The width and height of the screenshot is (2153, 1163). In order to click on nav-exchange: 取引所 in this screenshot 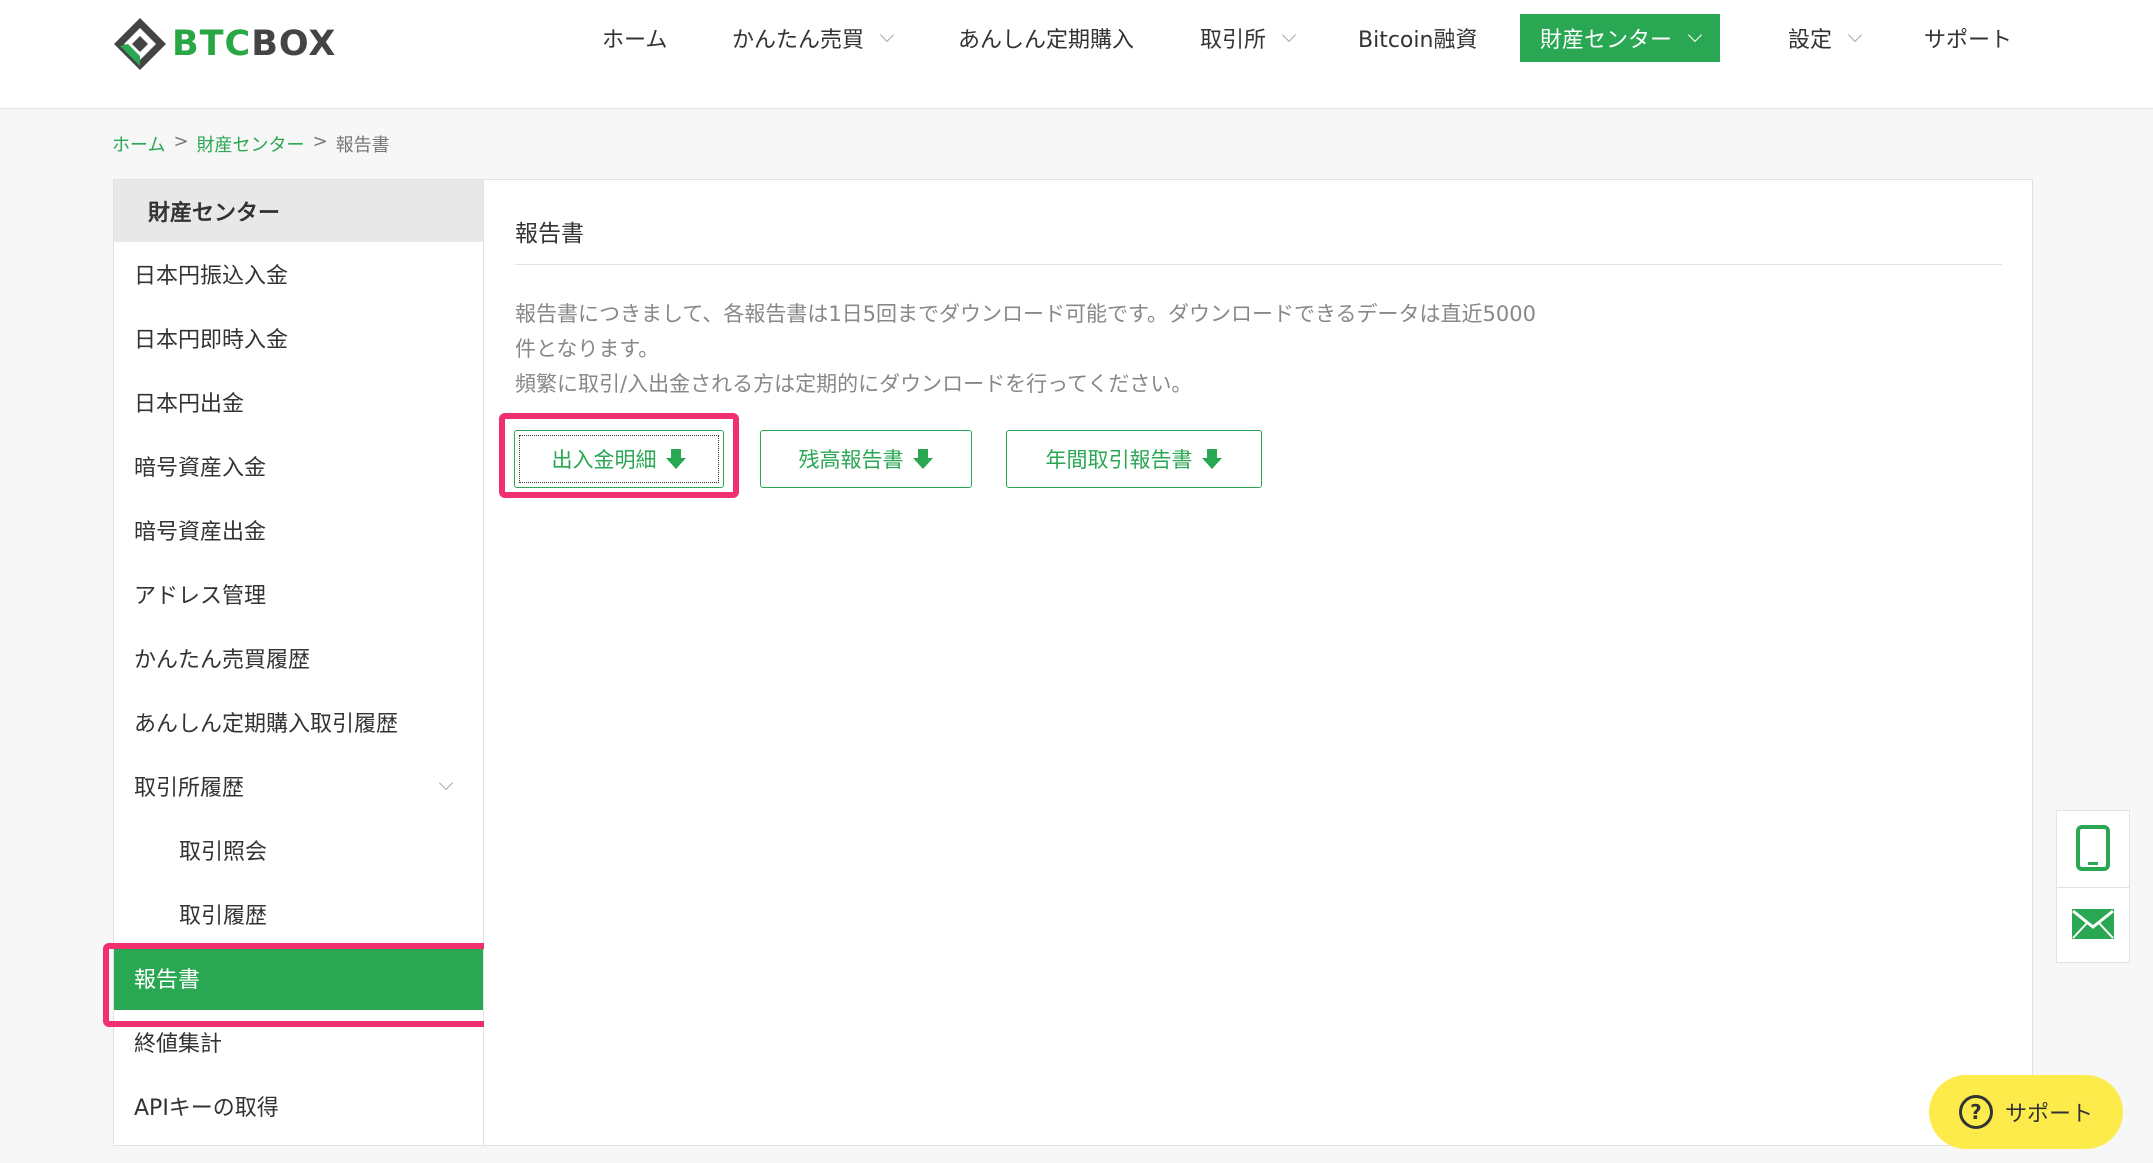, I will do `click(1248, 38)`.